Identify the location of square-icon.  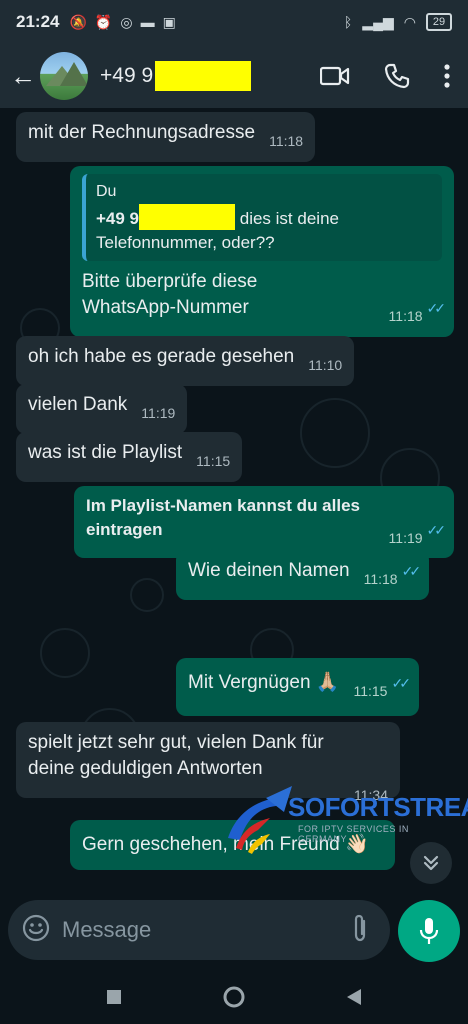
(114, 996).